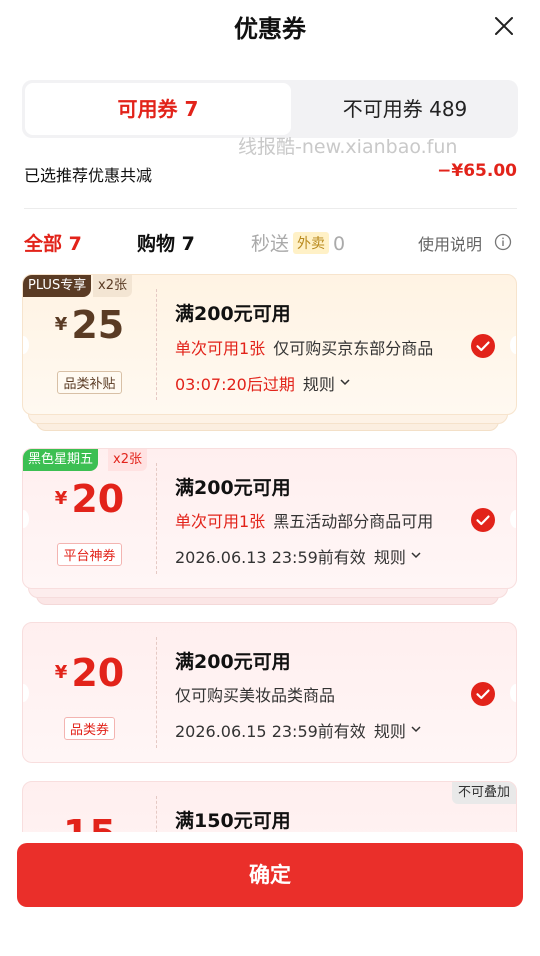 The width and height of the screenshot is (540, 956). What do you see at coordinates (353, 348) in the screenshot?
I see `scope-text: 仅可购买京东部分商品` at bounding box center [353, 348].